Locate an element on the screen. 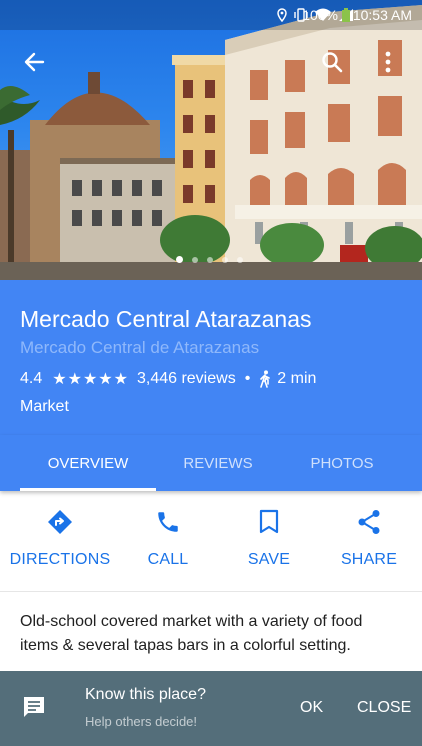 This screenshot has height=746, width=422. place-category: Market is located at coordinates (44, 406).